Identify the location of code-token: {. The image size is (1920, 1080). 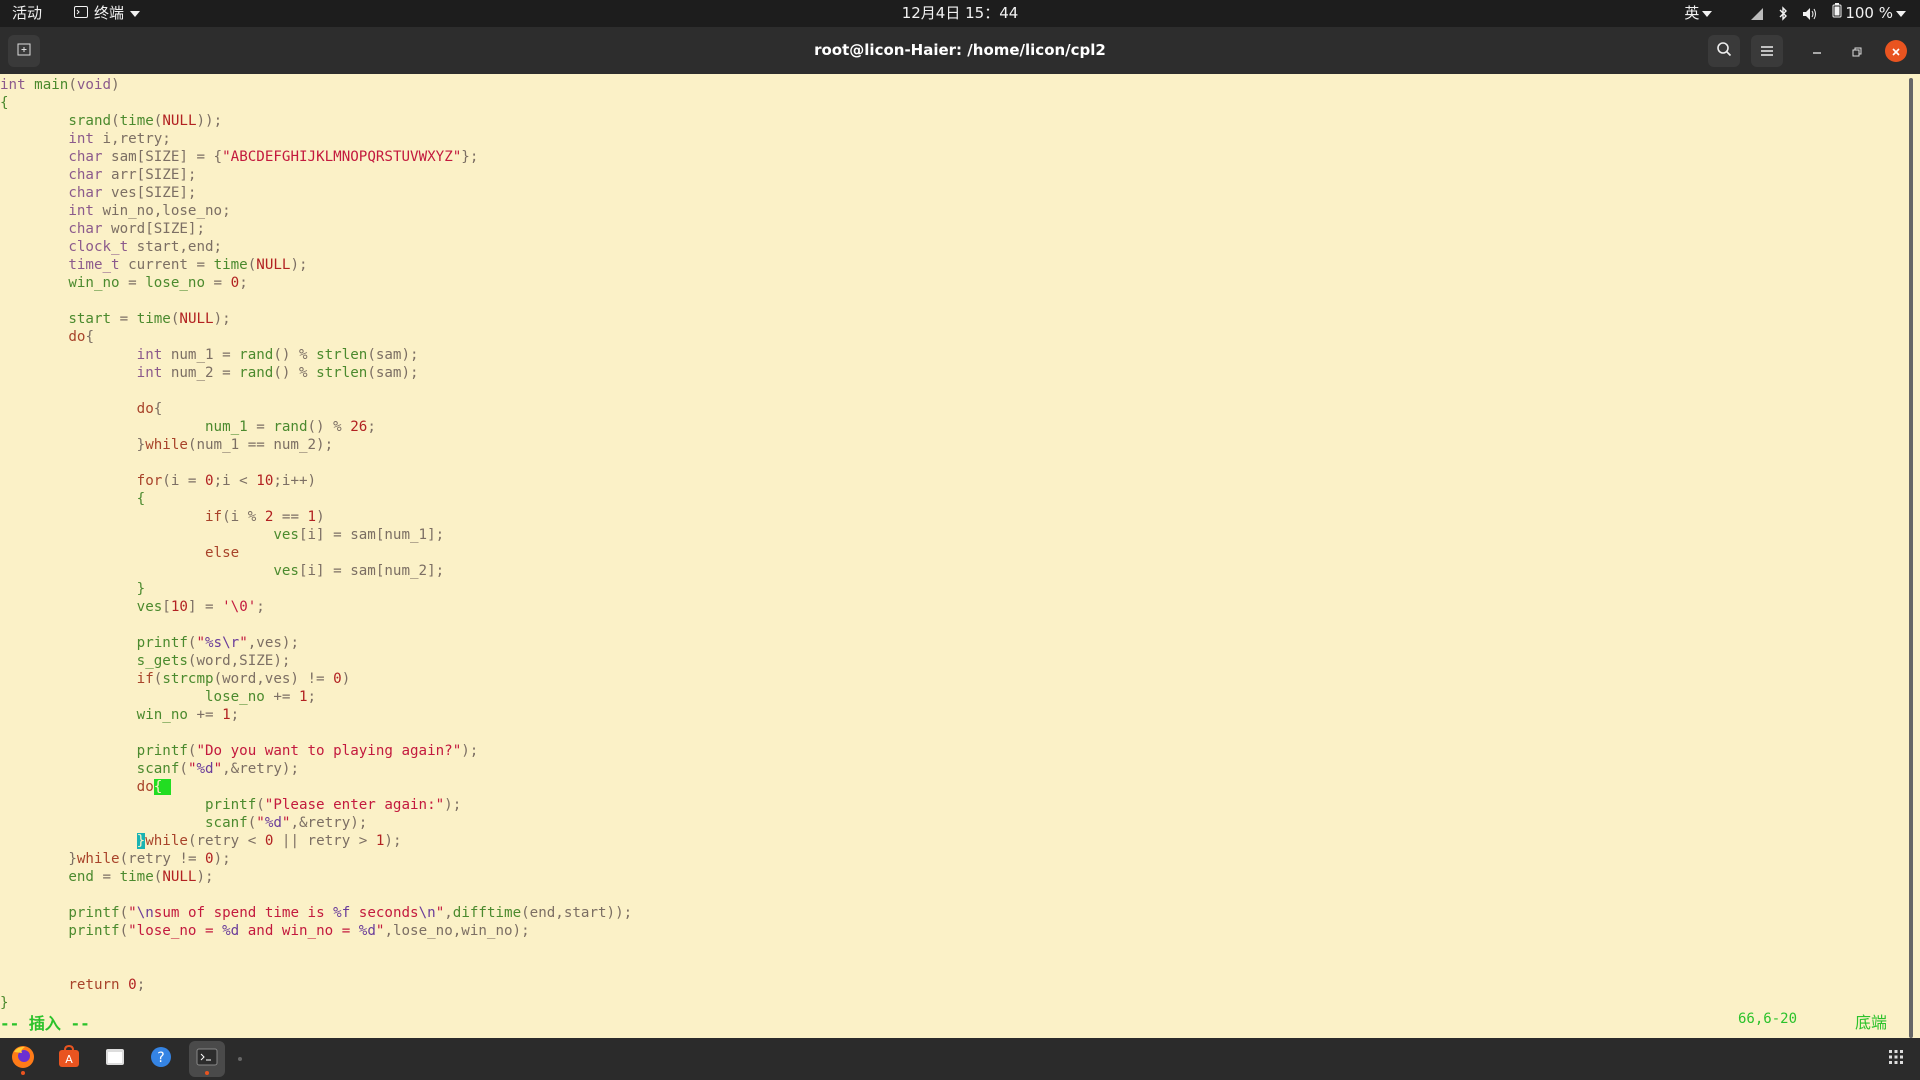
(141, 499).